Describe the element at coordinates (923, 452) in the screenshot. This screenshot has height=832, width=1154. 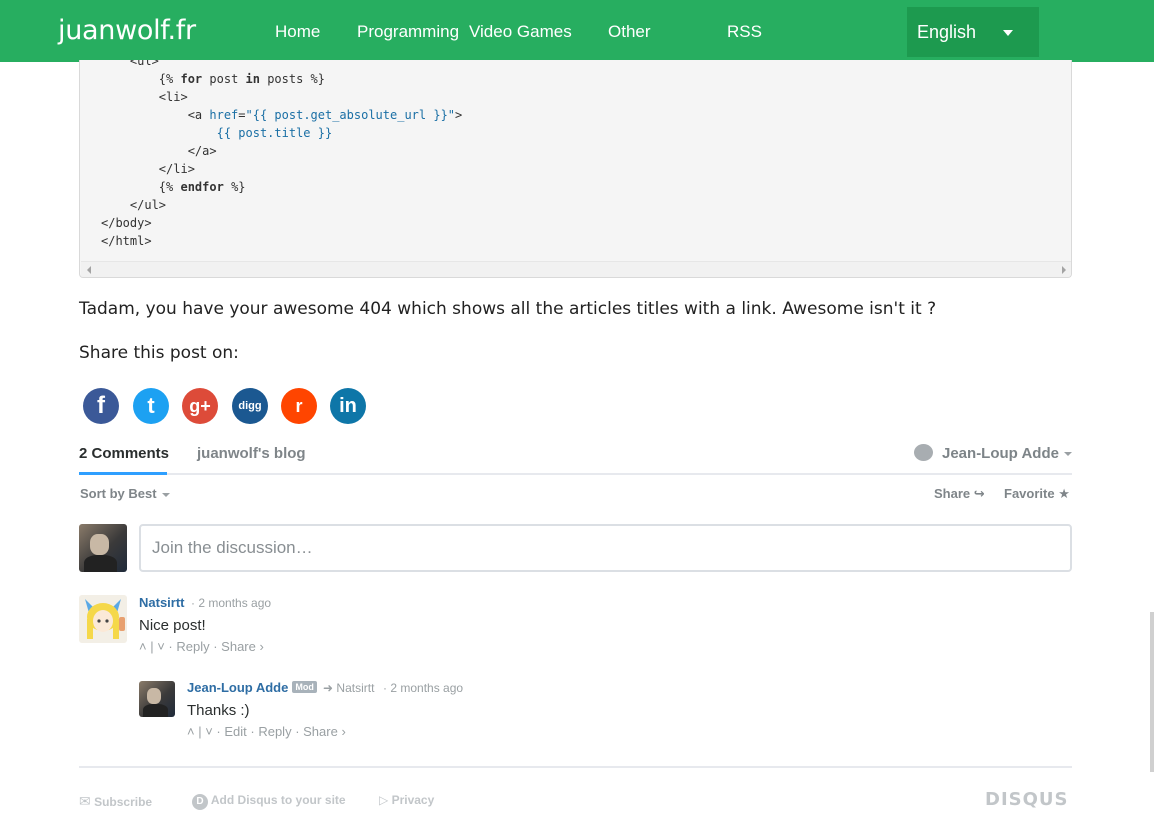
I see `notification-bubble-icon` at that location.